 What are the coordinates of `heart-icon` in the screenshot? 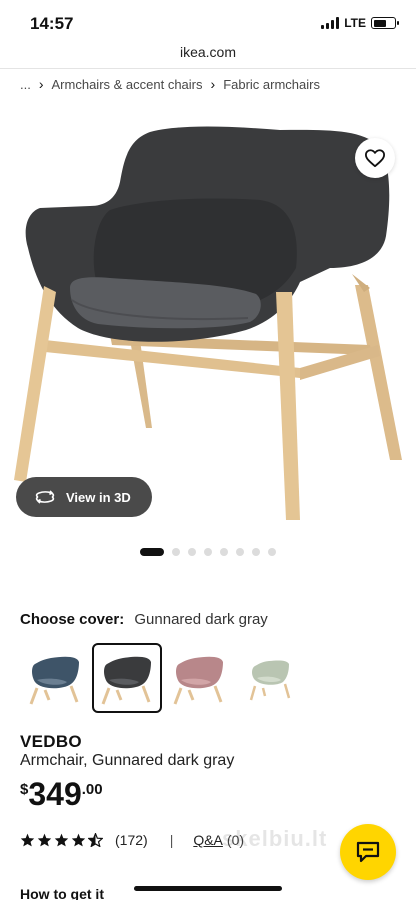 It's located at (374, 158).